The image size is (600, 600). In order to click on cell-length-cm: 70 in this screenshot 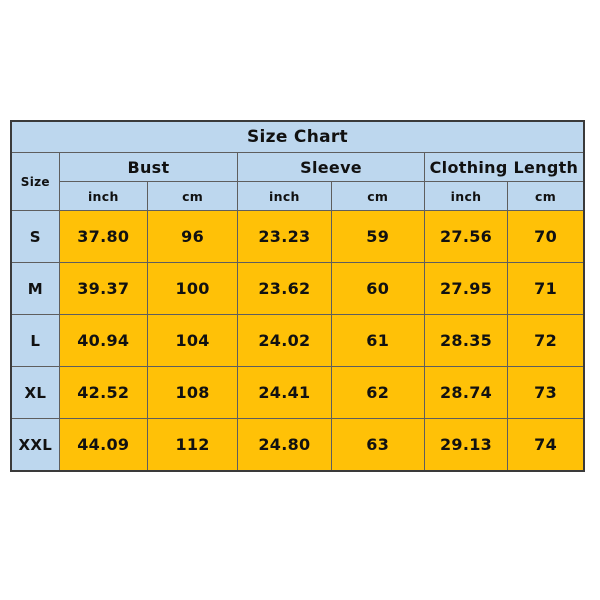, I will do `click(546, 237)`.